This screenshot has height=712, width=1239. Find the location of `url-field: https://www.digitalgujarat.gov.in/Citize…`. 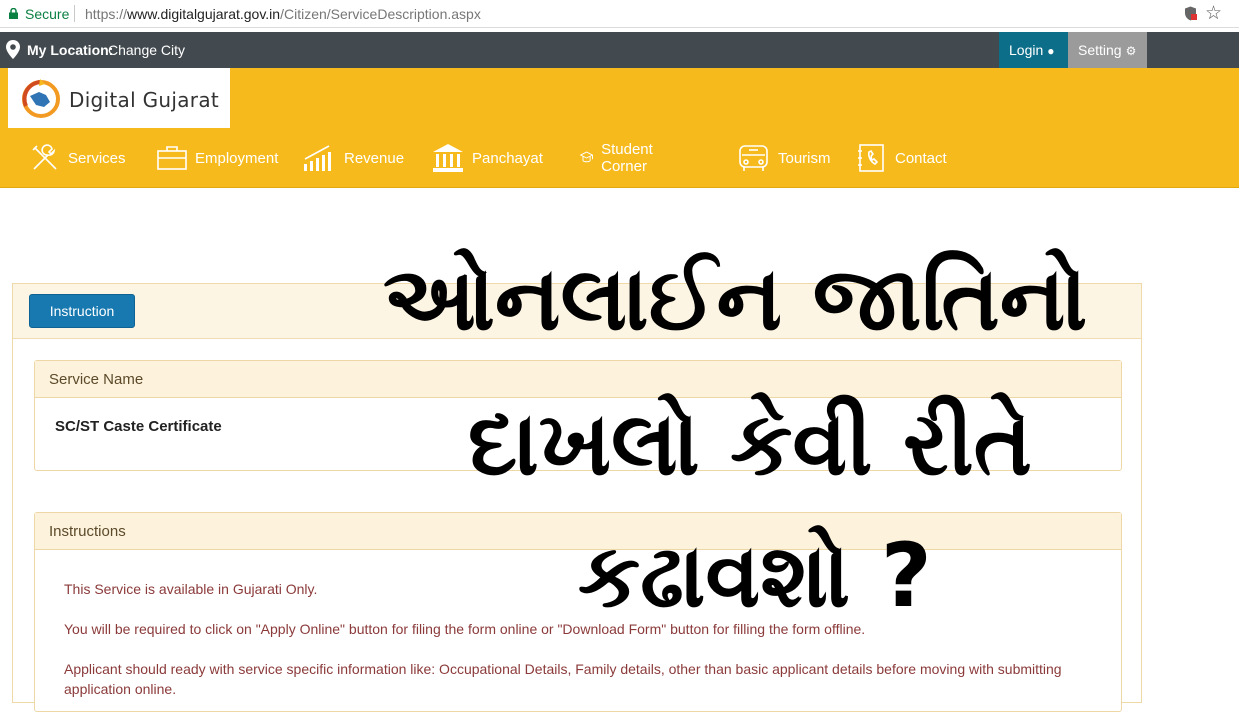

url-field: https://www.digitalgujarat.gov.in/Citize… is located at coordinates (283, 14).